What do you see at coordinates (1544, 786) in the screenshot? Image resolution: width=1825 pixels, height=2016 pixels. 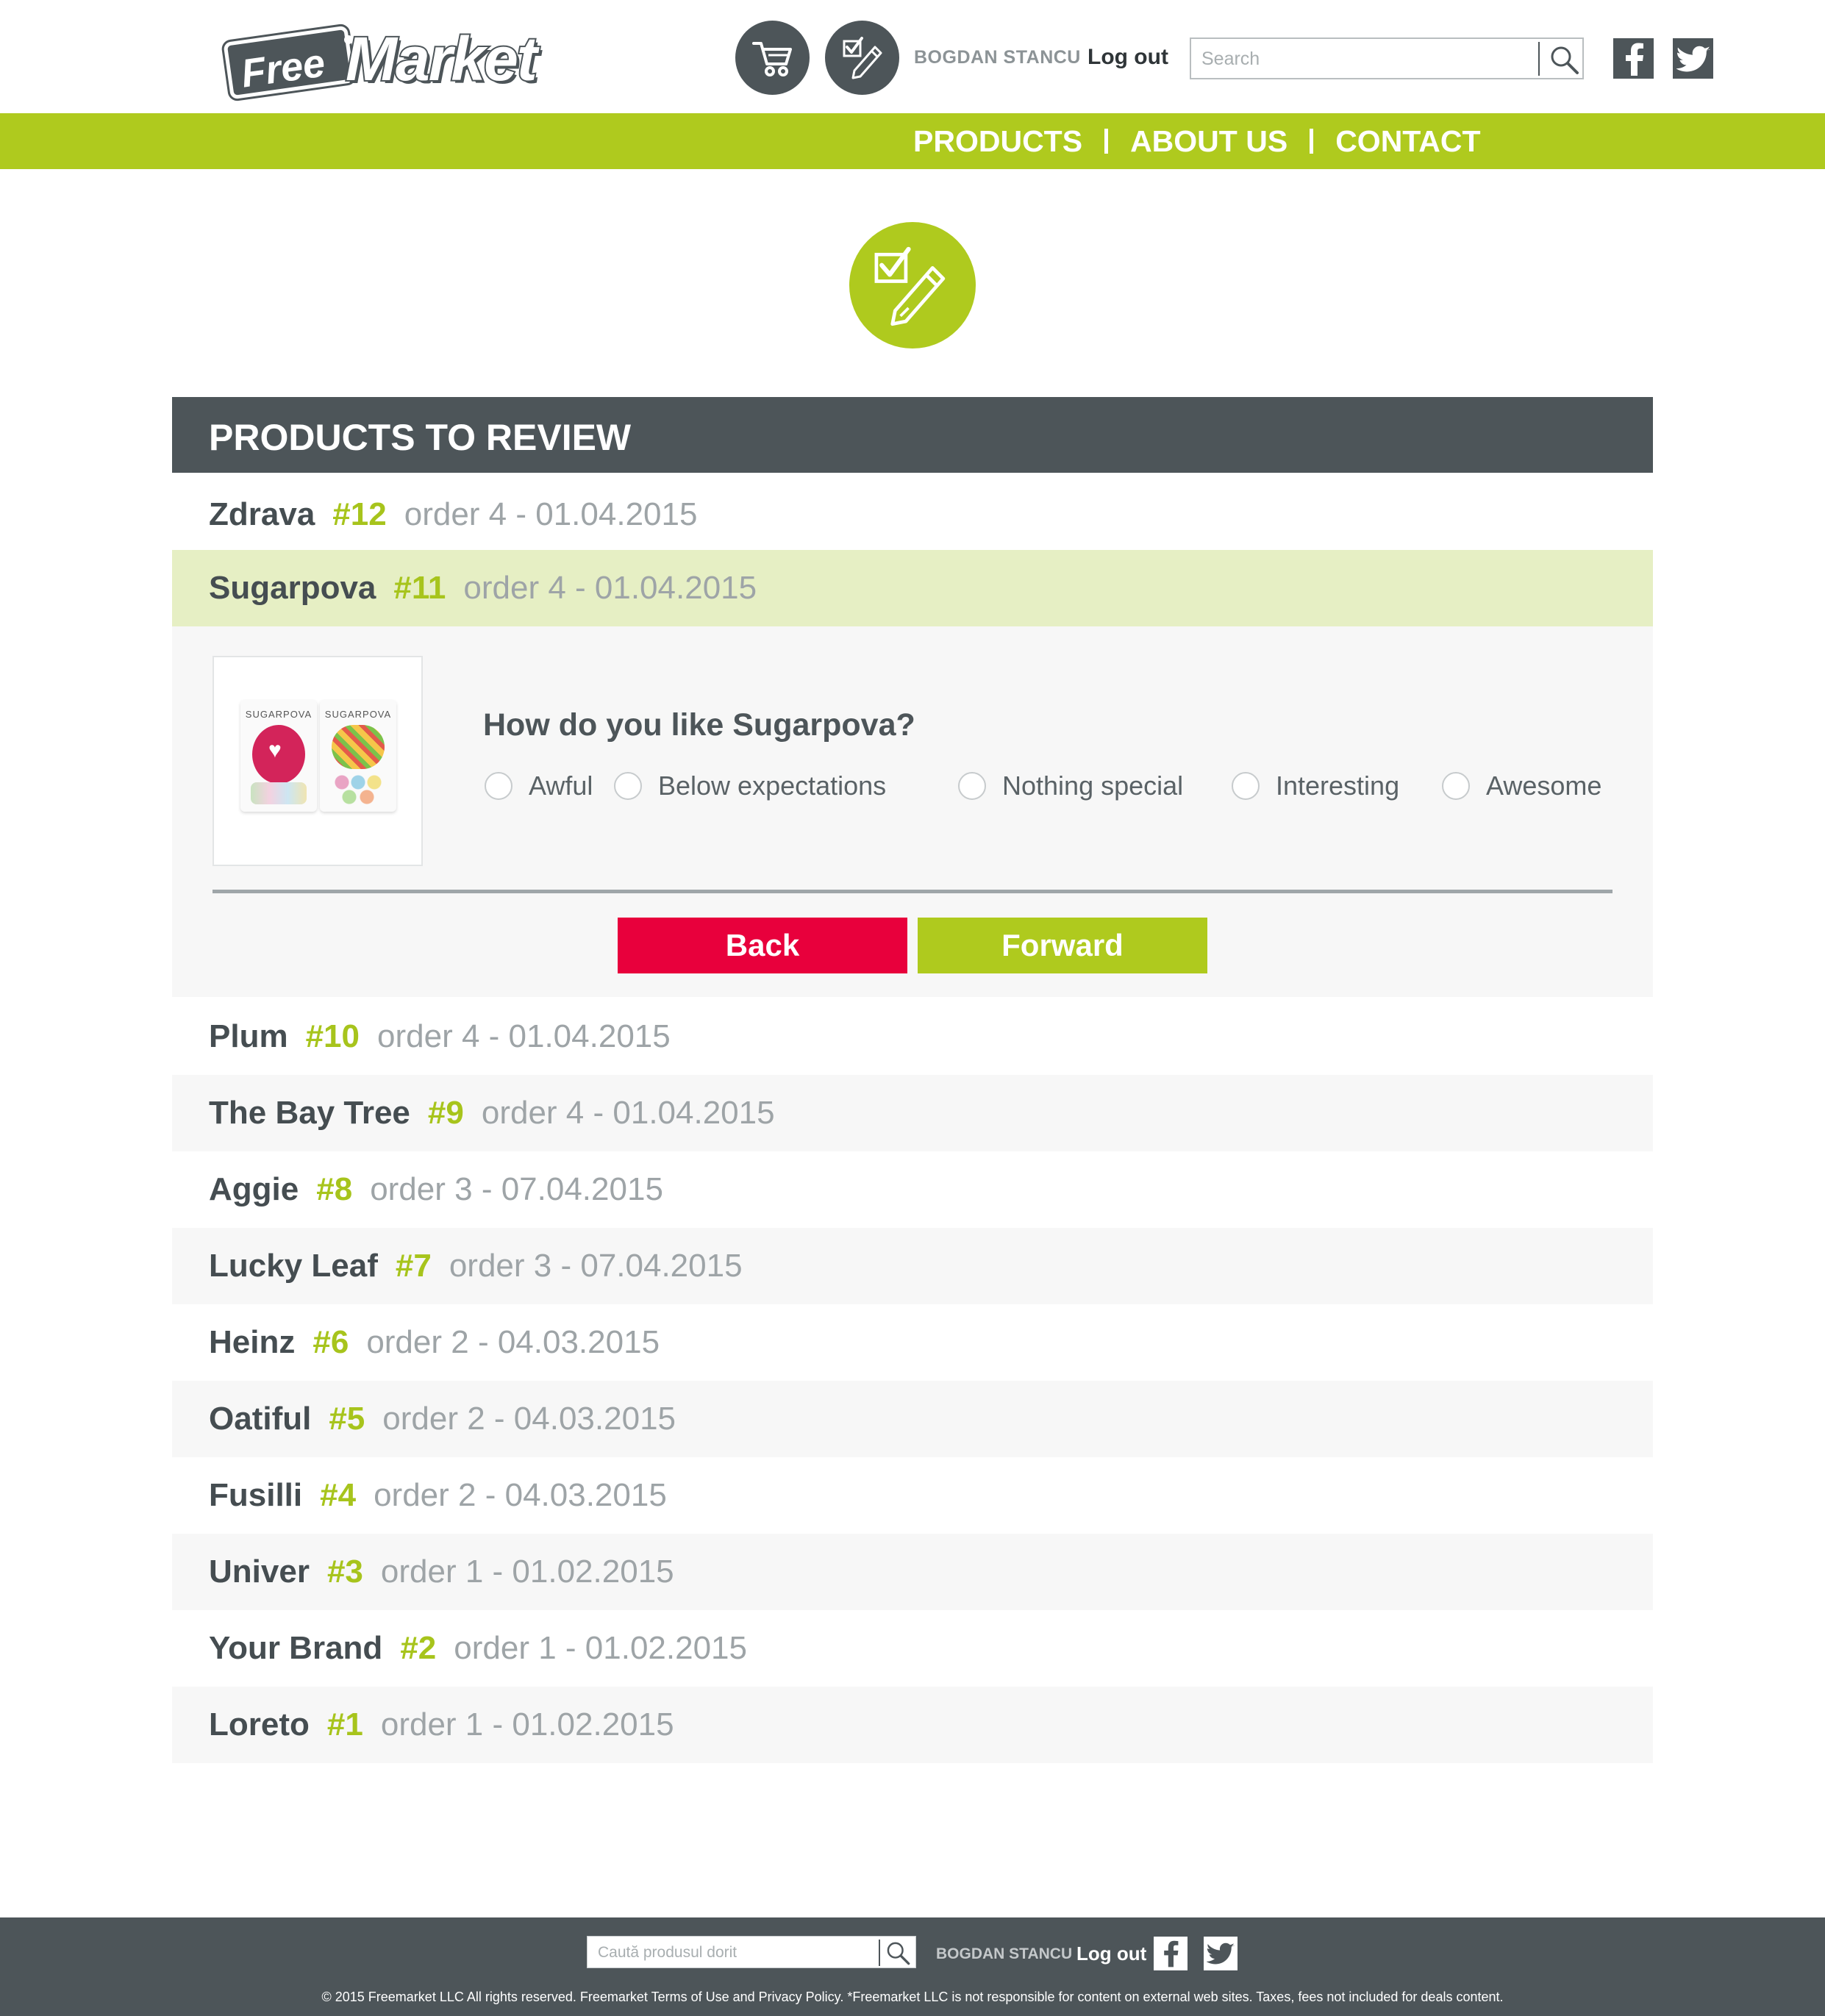 I see `option-label: Awesome` at bounding box center [1544, 786].